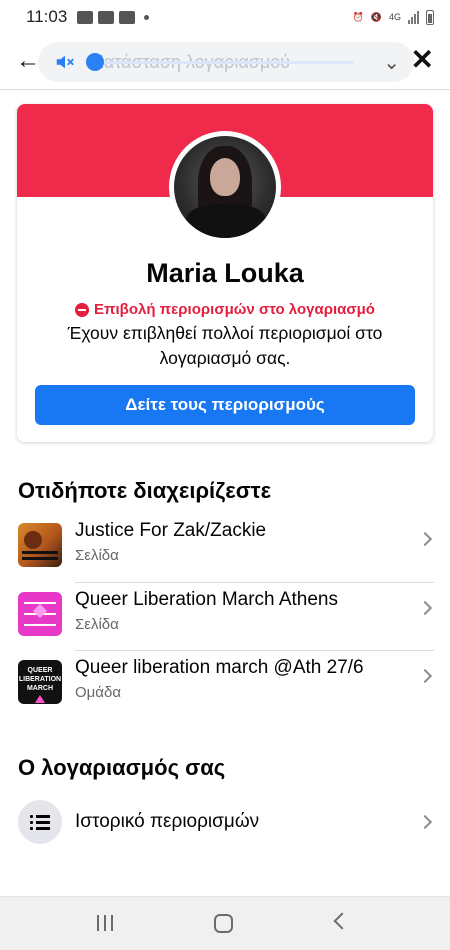 This screenshot has height=950, width=450. I want to click on close-icon: ✕, so click(422, 60).